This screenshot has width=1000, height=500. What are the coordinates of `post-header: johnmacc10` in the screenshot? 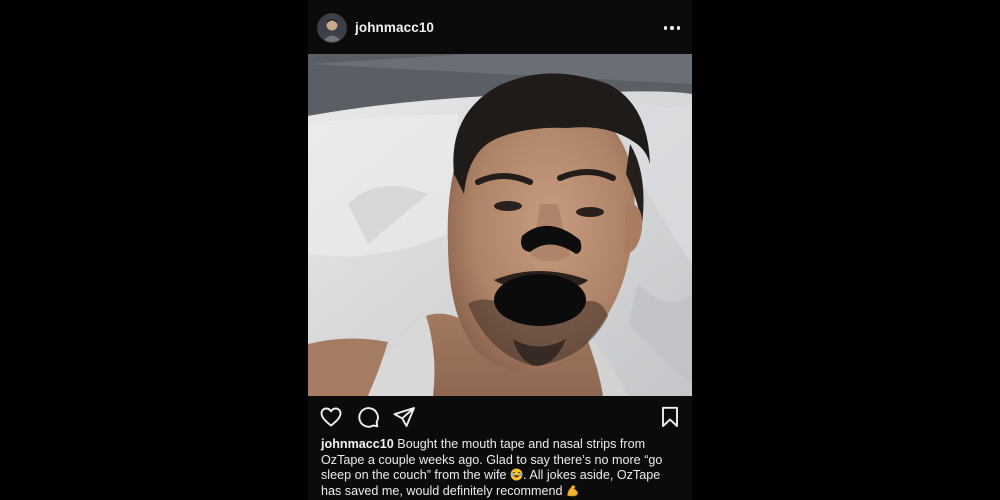 It's located at (500, 27).